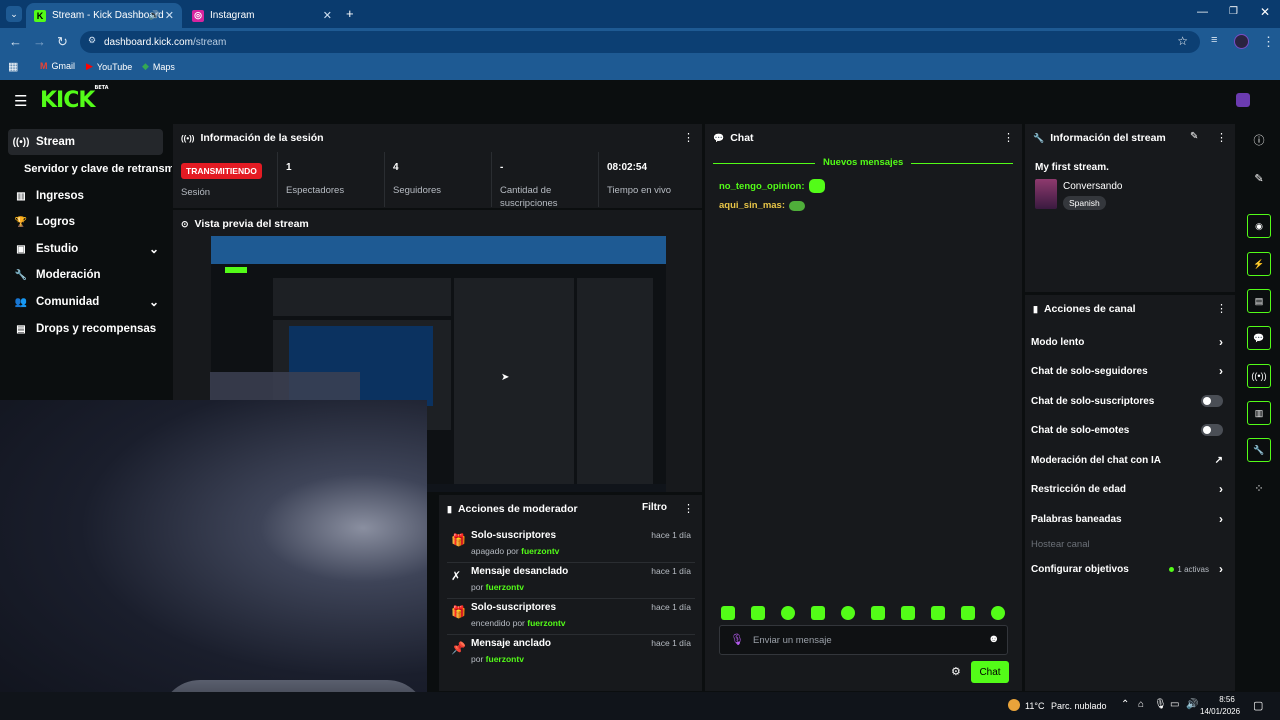 This screenshot has width=1280, height=720. I want to click on url-input: ⚙ dashboard.kick.com/stream ☆, so click(640, 42).